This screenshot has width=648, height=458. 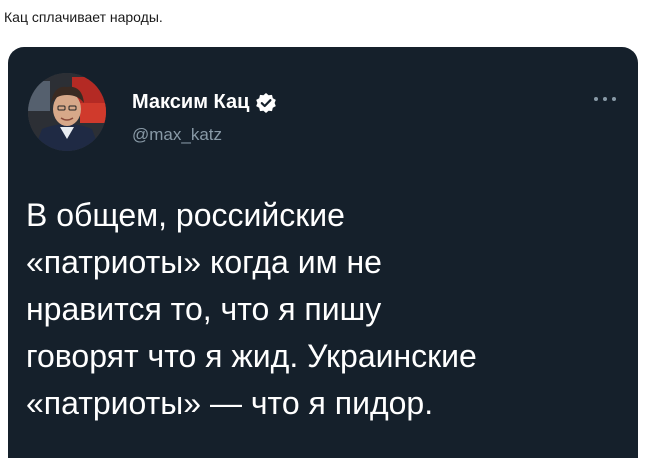 What do you see at coordinates (190, 102) in the screenshot?
I see `display-name: Максим Кац` at bounding box center [190, 102].